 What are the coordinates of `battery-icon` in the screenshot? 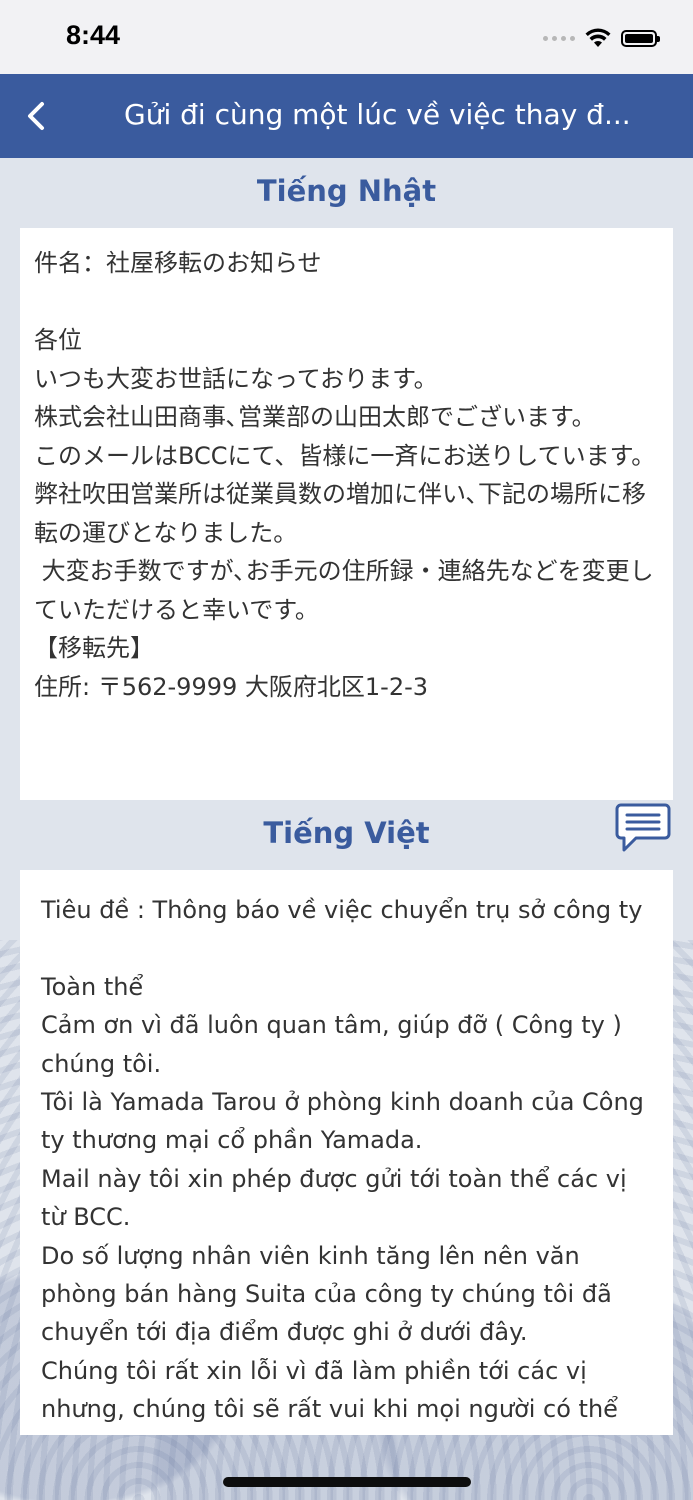 It's located at (640, 38).